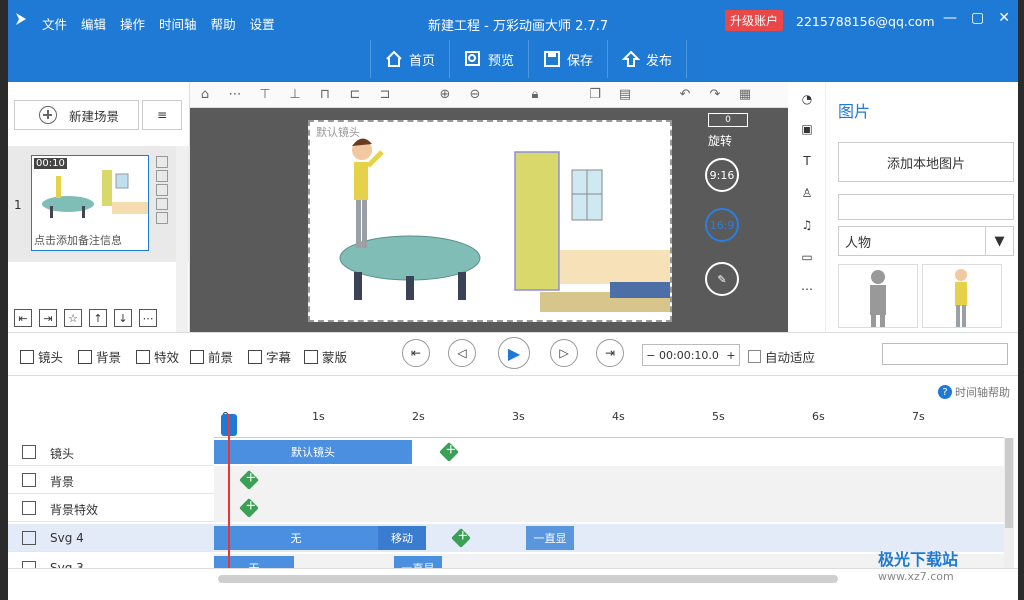  I want to click on scene-sort-button: ≡, so click(162, 115).